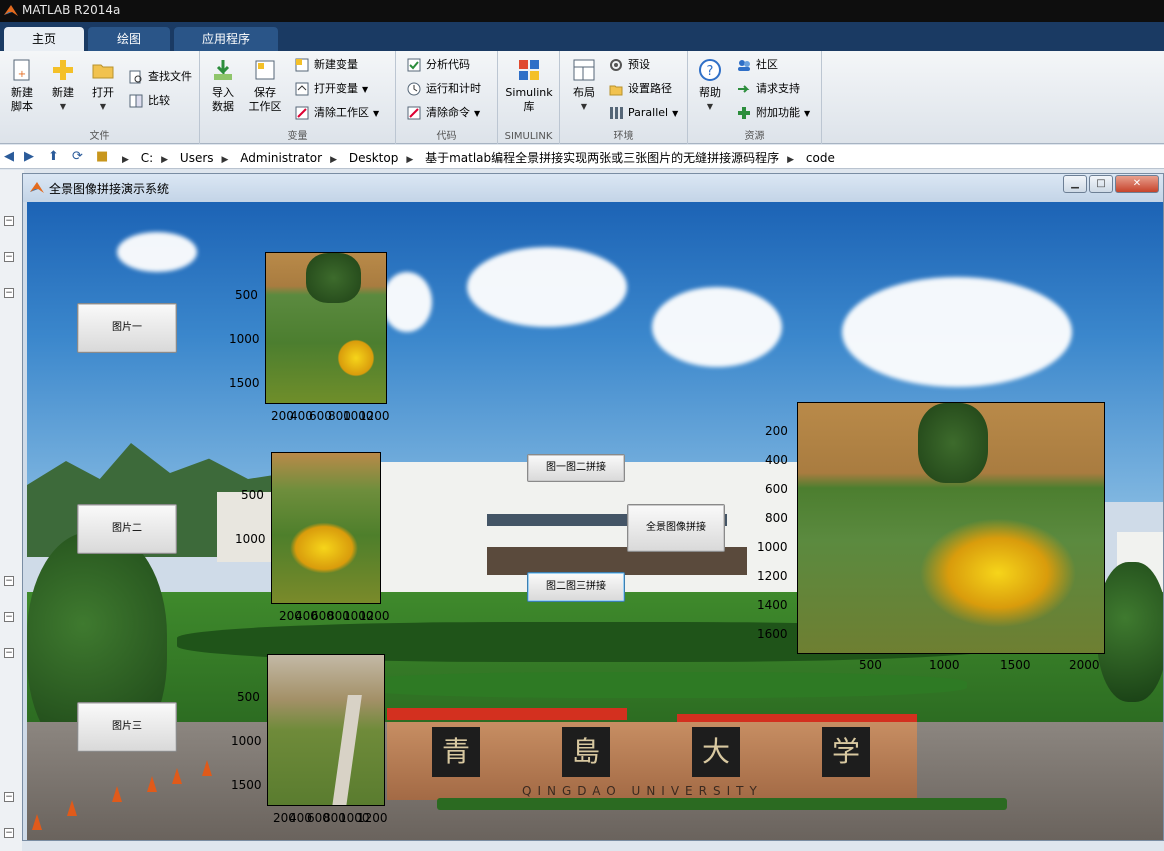 The image size is (1164, 851). I want to click on run-and-time-button: 运行和计时, so click(443, 89).